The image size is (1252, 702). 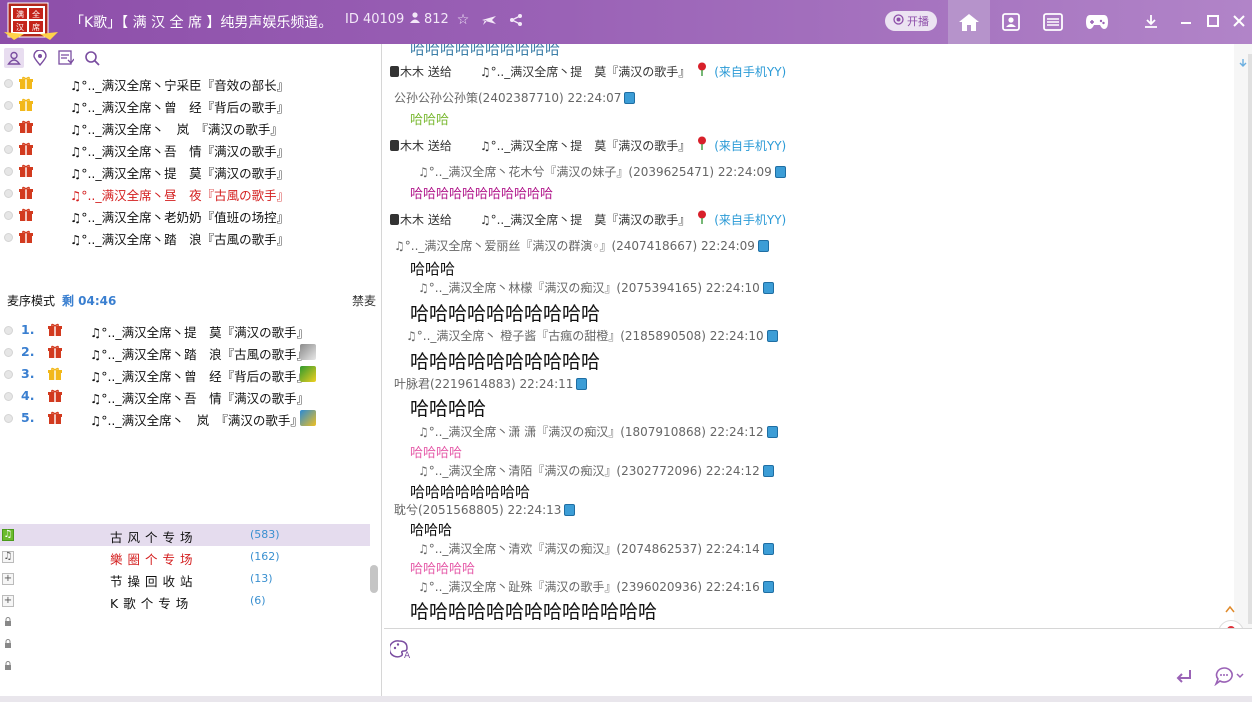 I want to click on games-button, so click(x=1097, y=22).